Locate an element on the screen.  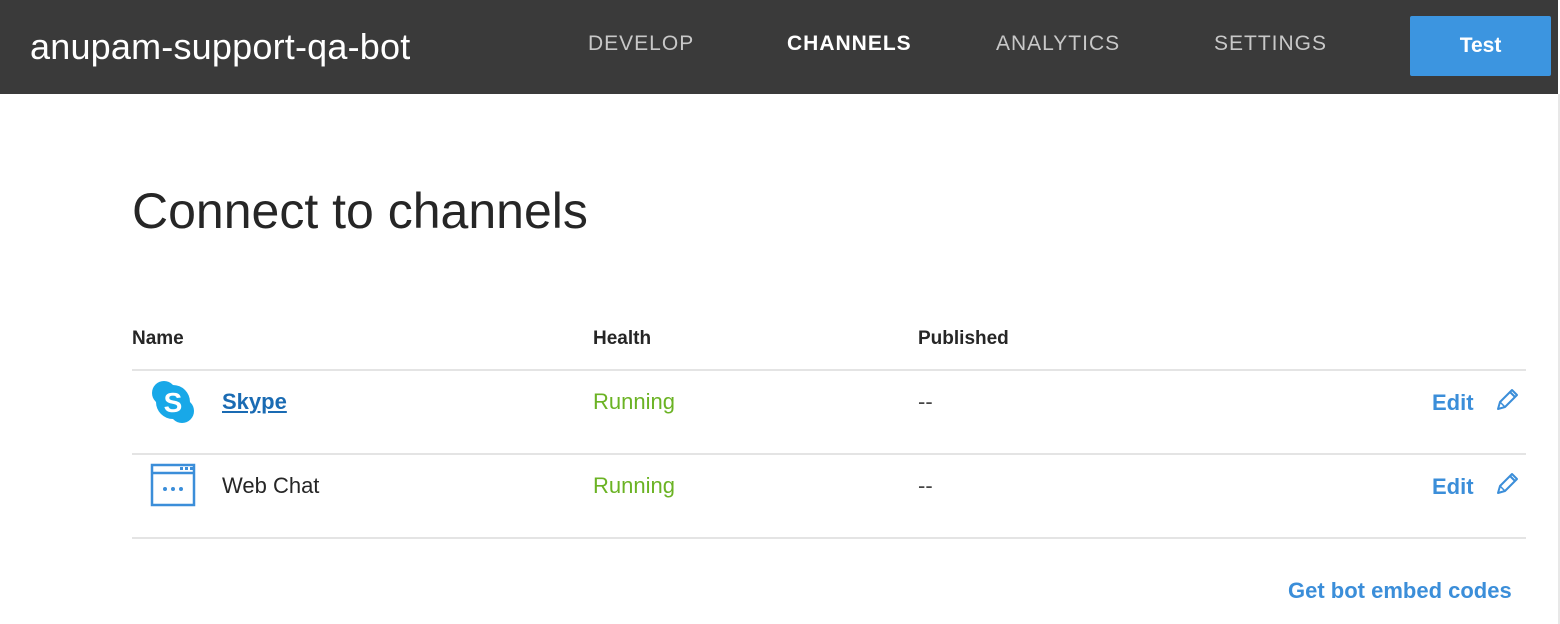
channel-name-web-chat: Web Chat is located at coordinates (271, 485).